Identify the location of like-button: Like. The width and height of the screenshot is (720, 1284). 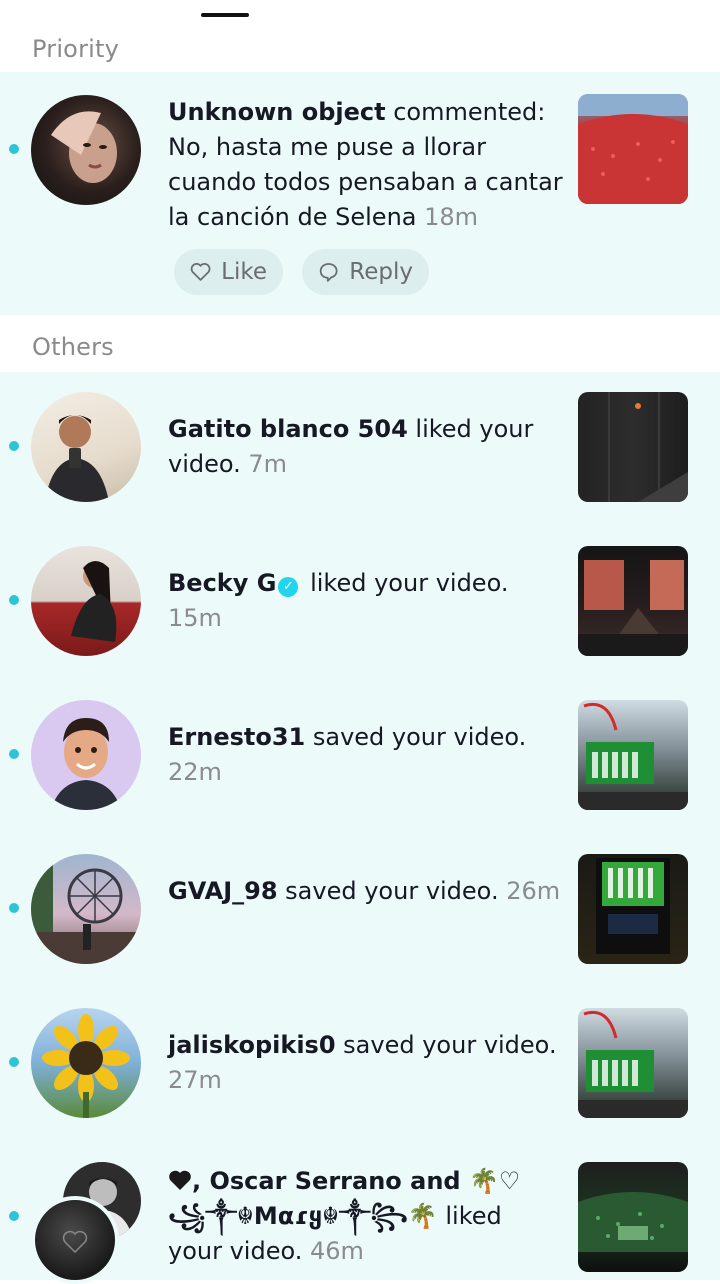
(228, 272).